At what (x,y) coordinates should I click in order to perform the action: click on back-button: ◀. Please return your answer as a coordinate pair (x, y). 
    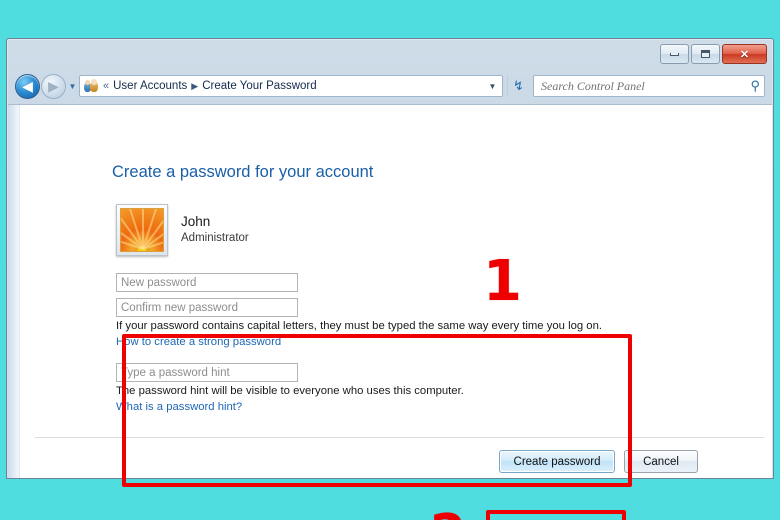
    Looking at the image, I should click on (27, 86).